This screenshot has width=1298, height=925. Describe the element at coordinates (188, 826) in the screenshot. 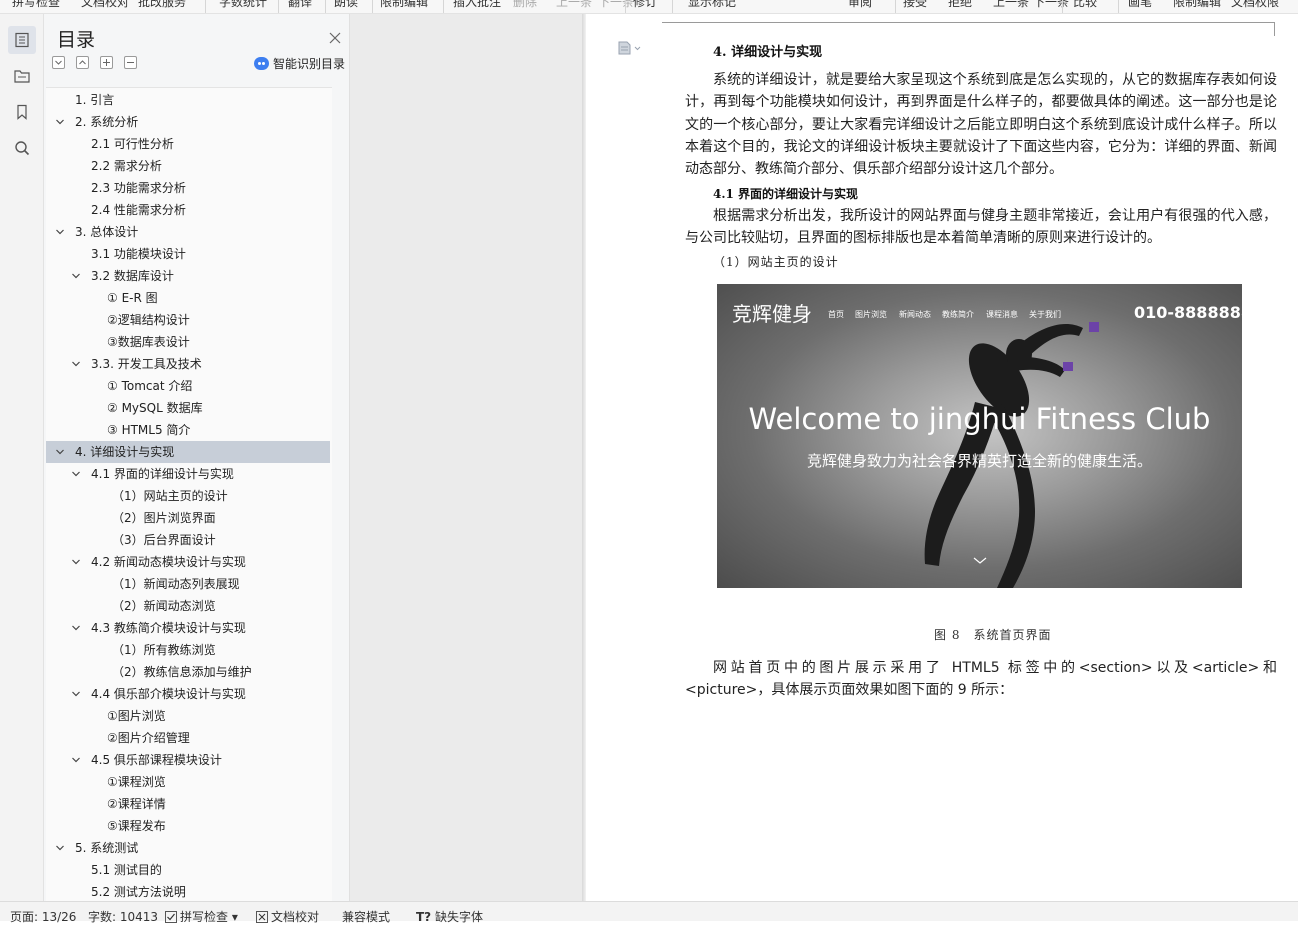

I see `toc-item: ⑤课程发布` at that location.